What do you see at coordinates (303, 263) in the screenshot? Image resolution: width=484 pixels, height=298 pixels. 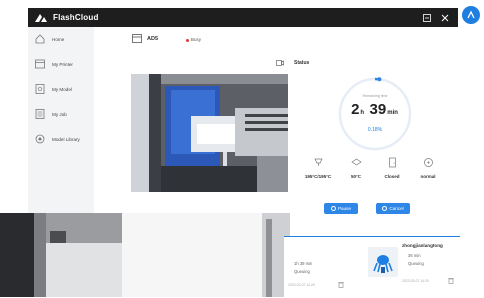 I see `job-time: 1h 39 min` at bounding box center [303, 263].